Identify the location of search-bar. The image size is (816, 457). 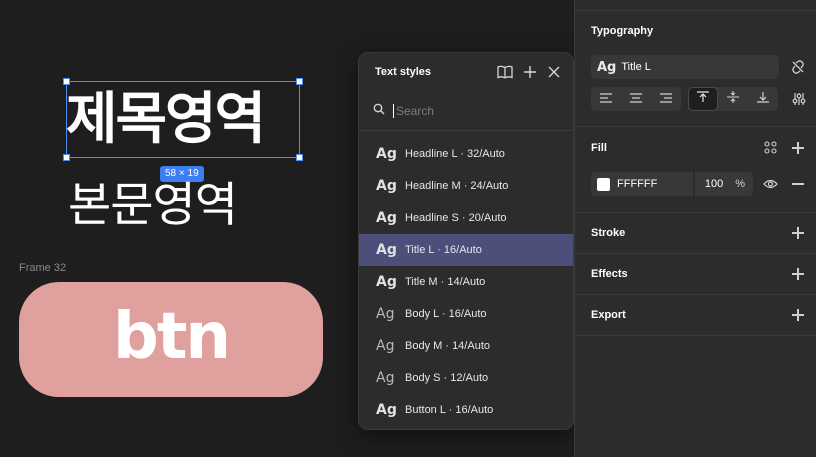
(466, 111).